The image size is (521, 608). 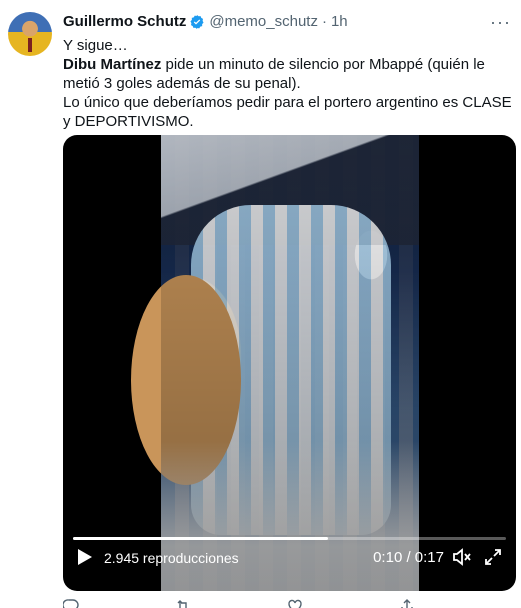 What do you see at coordinates (455, 603) in the screenshot?
I see `share-button` at bounding box center [455, 603].